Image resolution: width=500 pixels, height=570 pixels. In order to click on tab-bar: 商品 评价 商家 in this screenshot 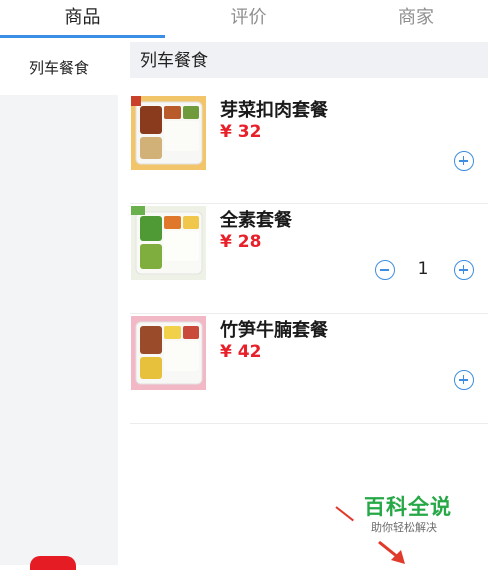, I will do `click(250, 19)`.